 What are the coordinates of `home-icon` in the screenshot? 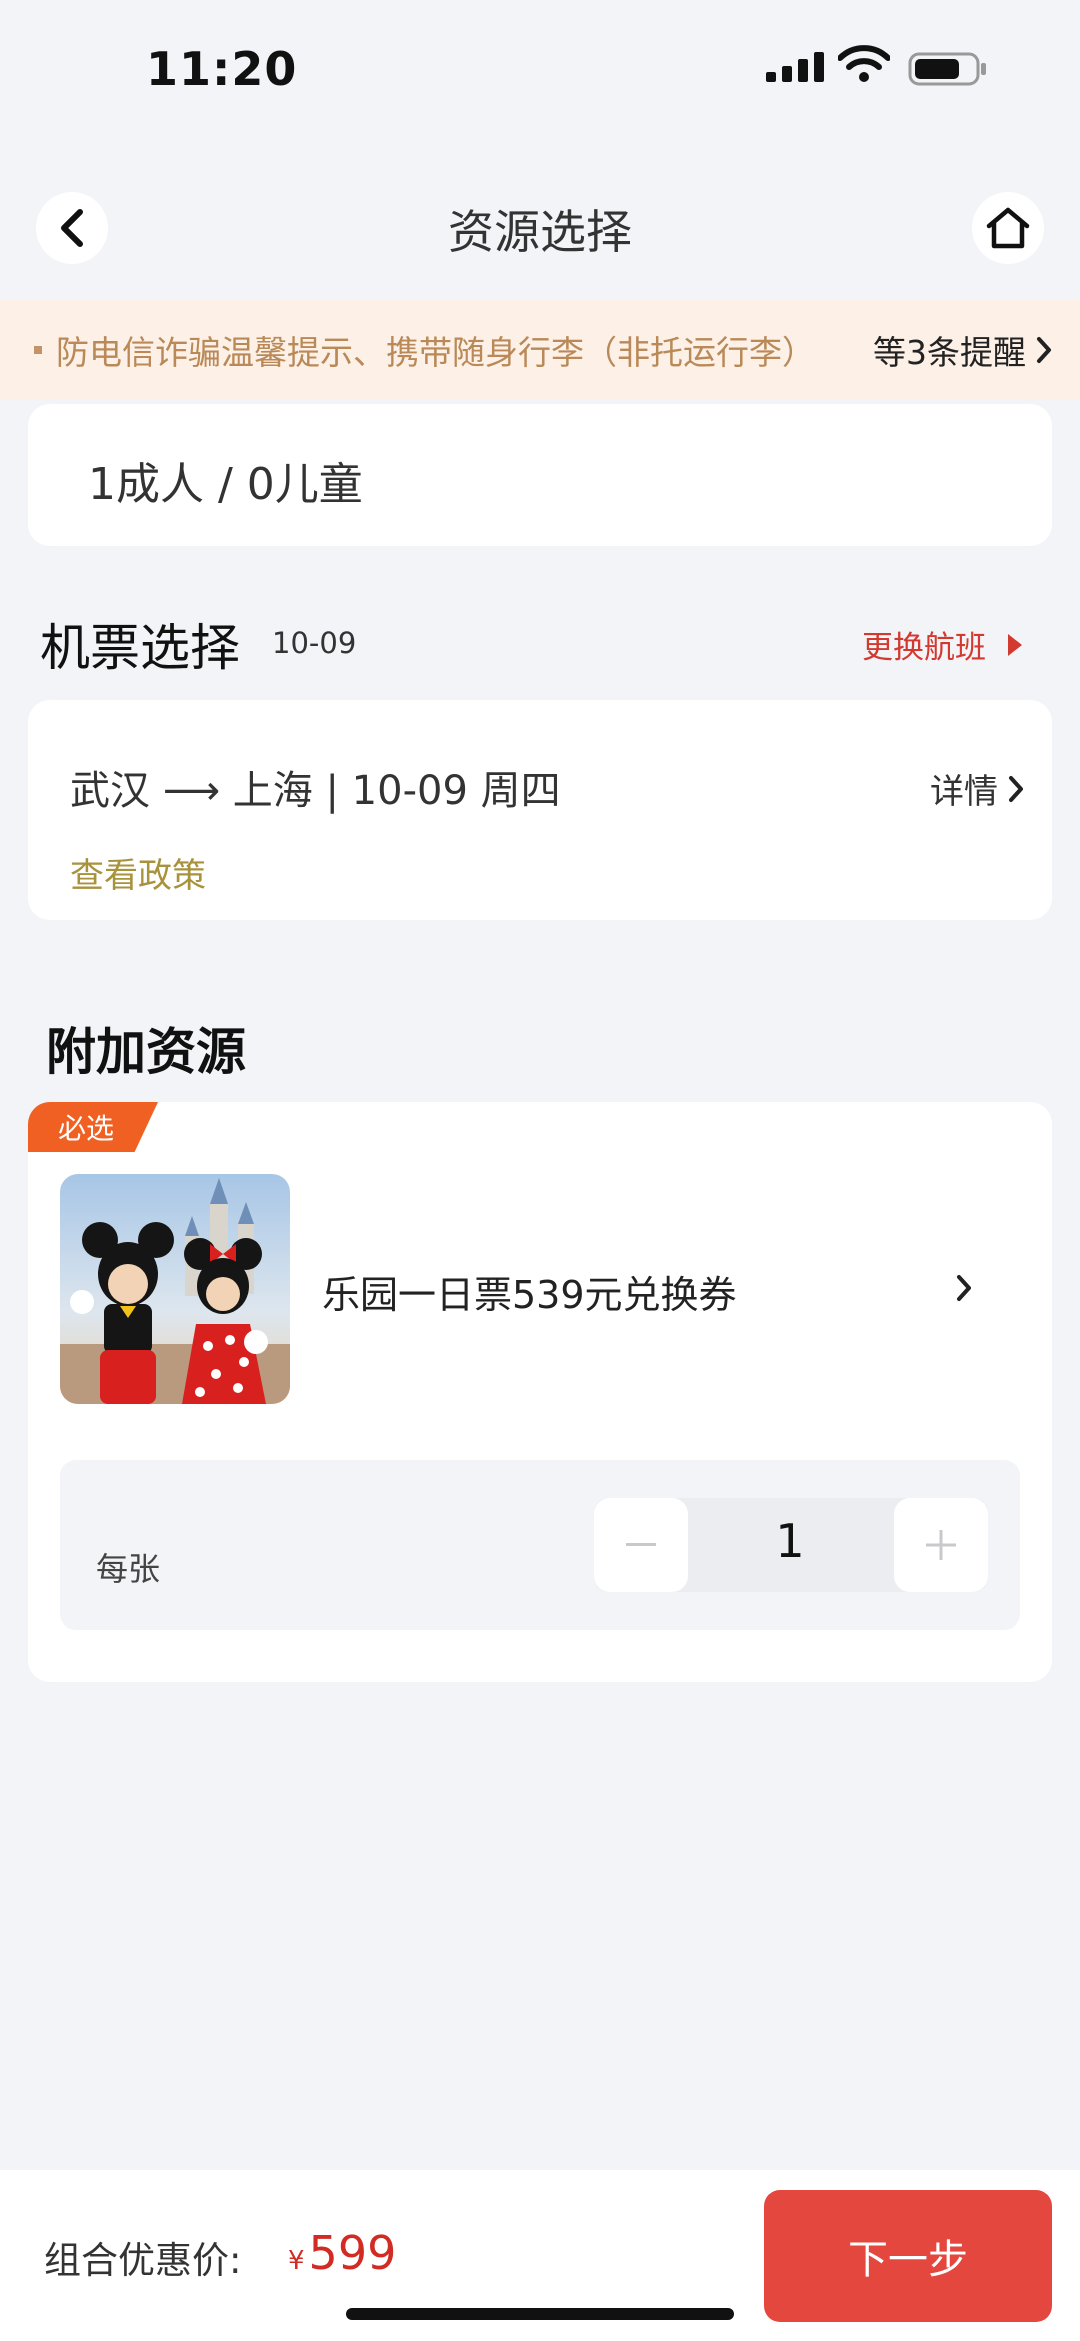 It's located at (1008, 228).